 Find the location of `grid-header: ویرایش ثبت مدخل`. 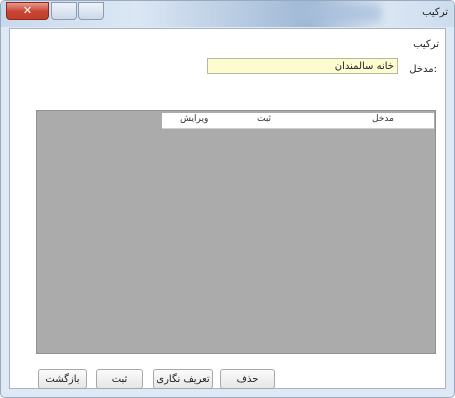

grid-header: ویرایش ثبت مدخل is located at coordinates (298, 121).